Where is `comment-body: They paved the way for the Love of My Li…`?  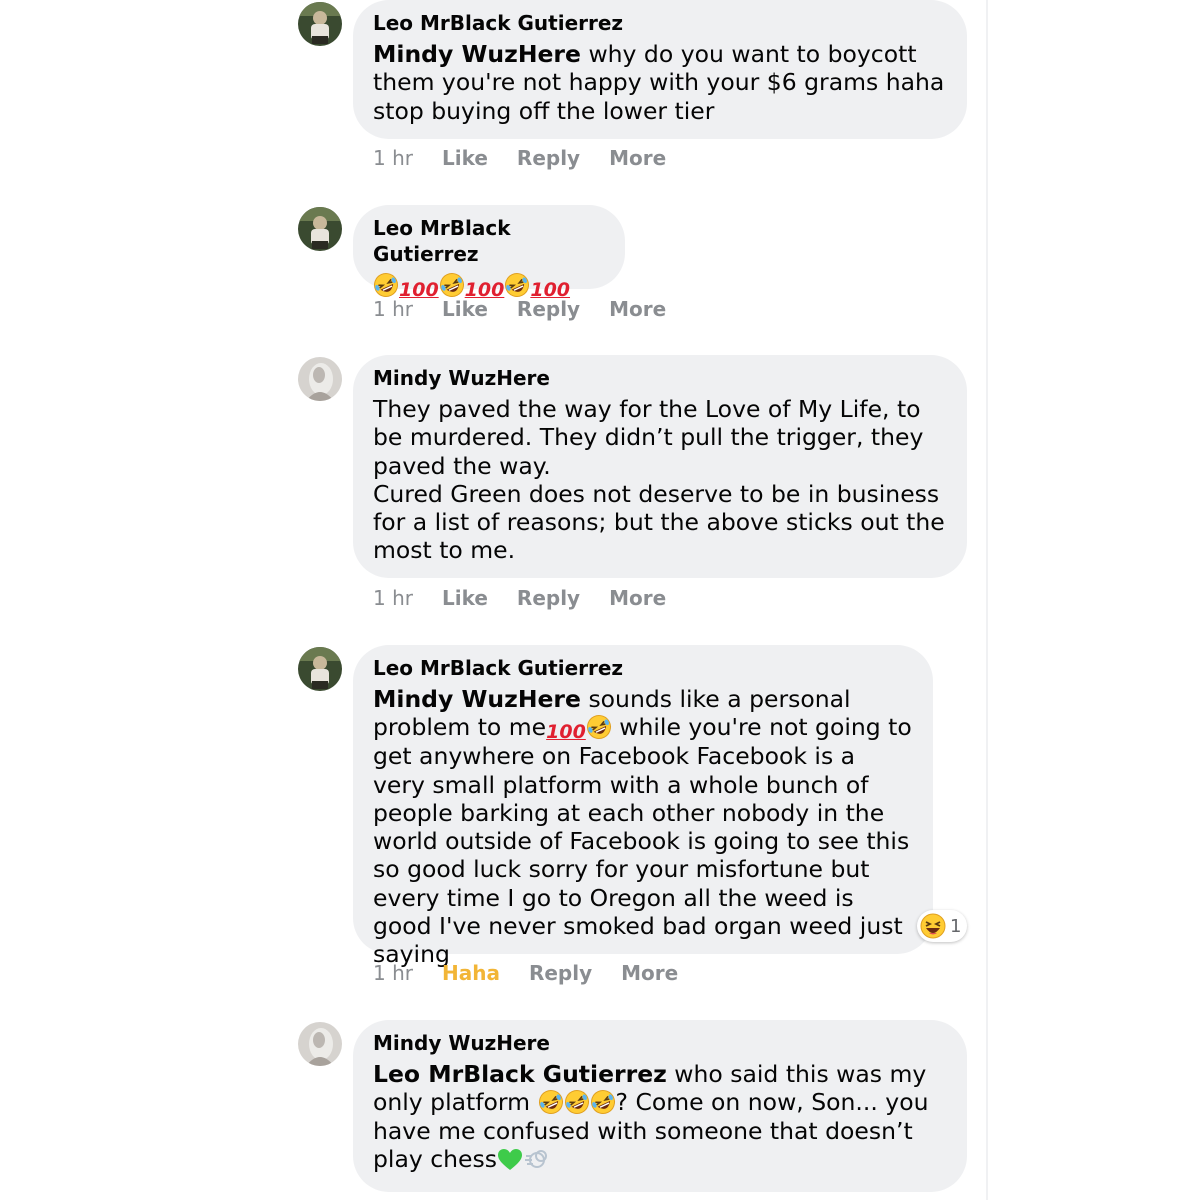
comment-body: They paved the way for the Love of My Li… is located at coordinates (660, 480).